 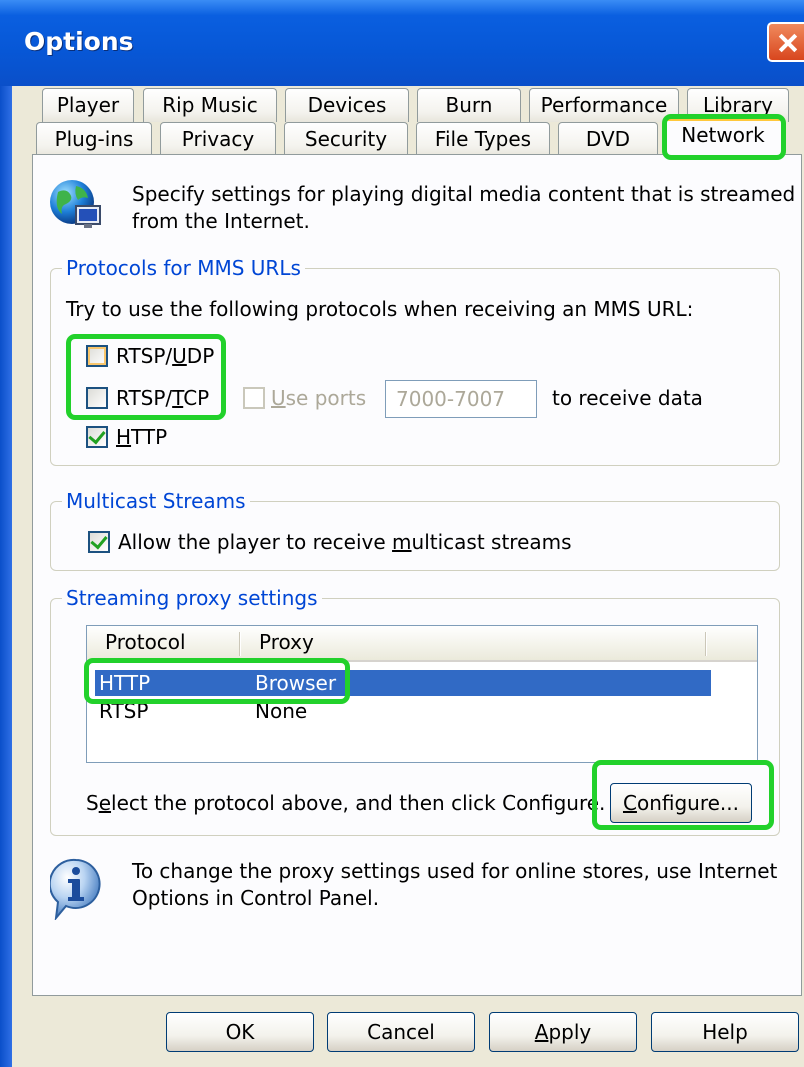 I want to click on use-ports-checkbox, so click(x=254, y=398).